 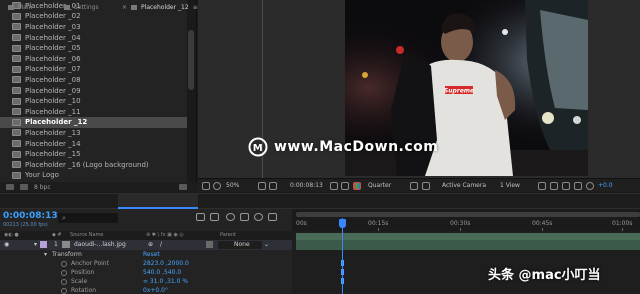 What do you see at coordinates (93, 27) in the screenshot?
I see `project-item: Placeholder _03` at bounding box center [93, 27].